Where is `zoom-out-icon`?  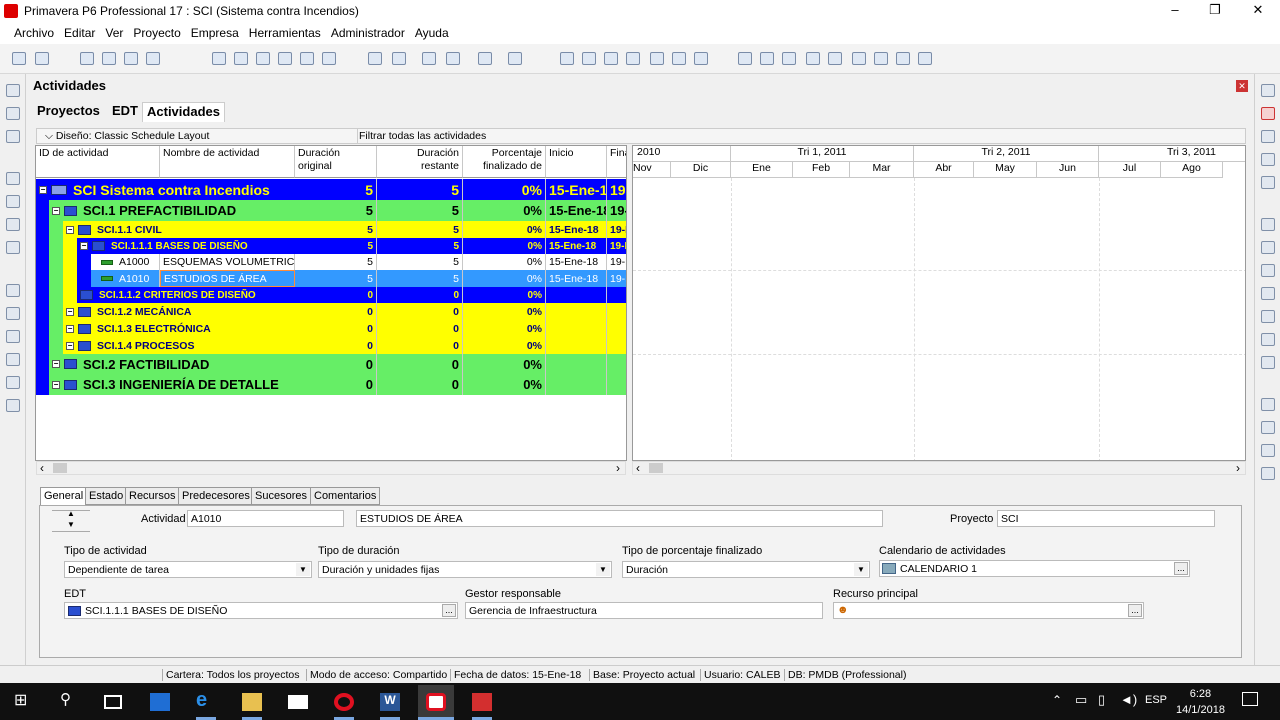 zoom-out-icon is located at coordinates (767, 58).